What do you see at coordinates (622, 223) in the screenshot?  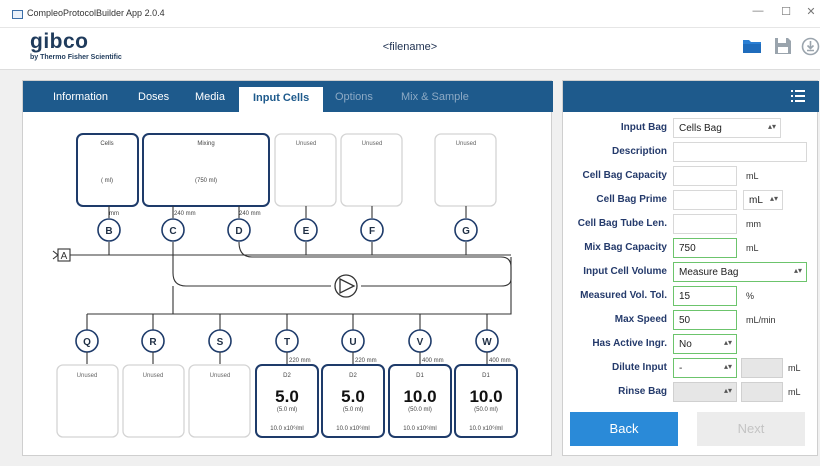 I see `cell-bag-tube-len-label: Cell Bag Tube Len.` at bounding box center [622, 223].